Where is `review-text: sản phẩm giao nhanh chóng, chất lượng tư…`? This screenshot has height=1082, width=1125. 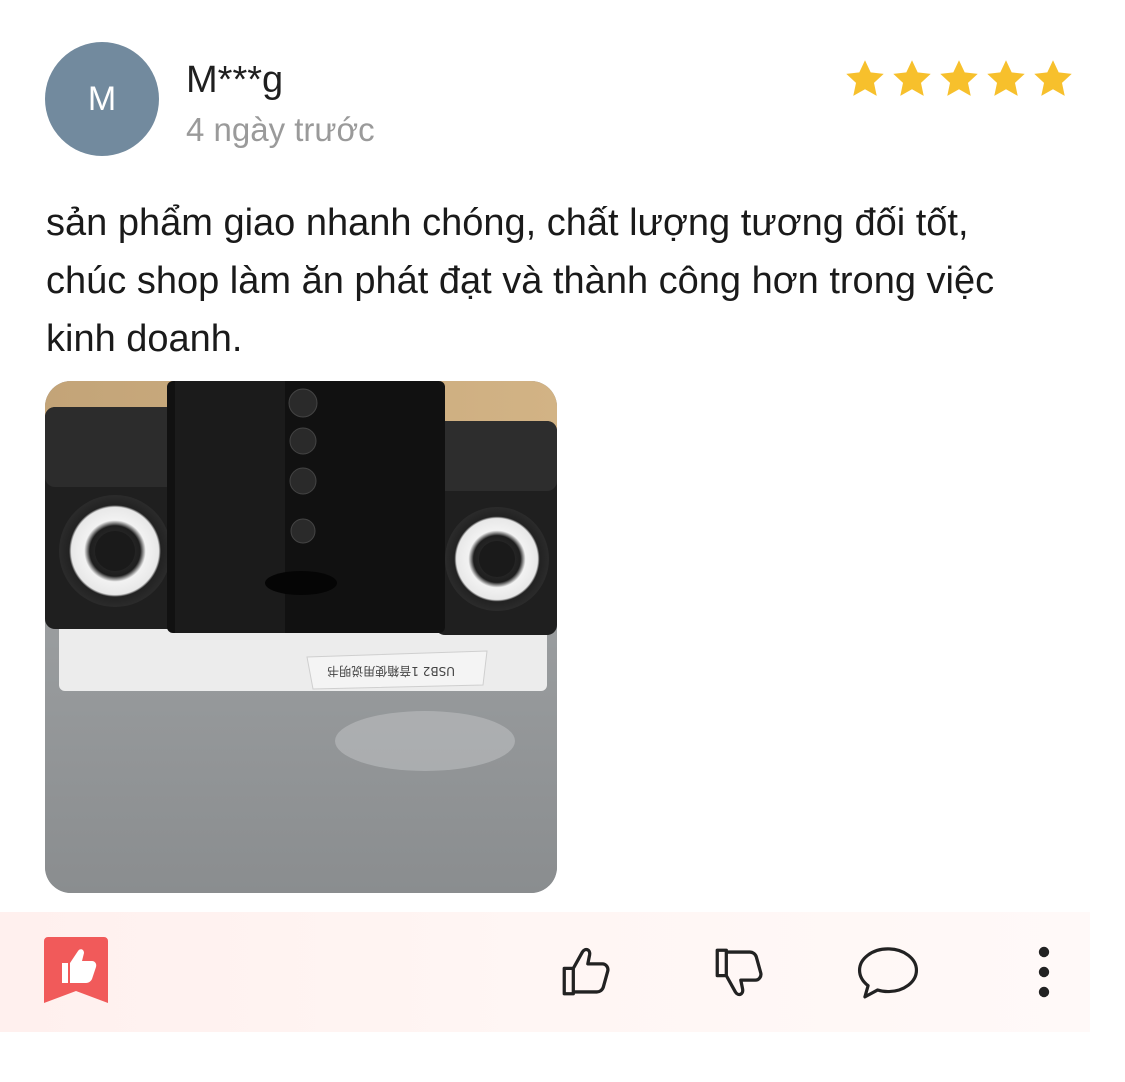 review-text: sản phẩm giao nhanh chóng, chất lượng tư… is located at coordinates (520, 281).